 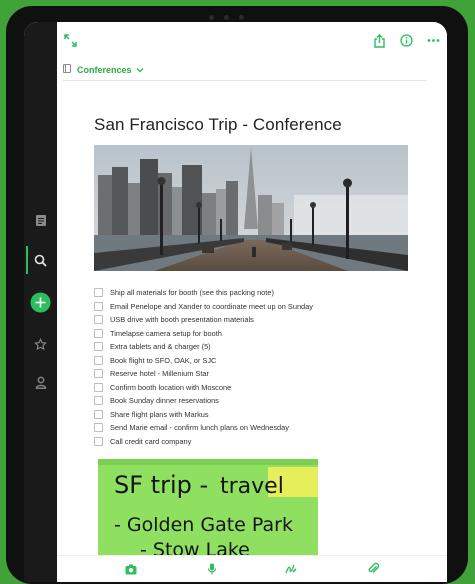 What do you see at coordinates (159, 373) in the screenshot?
I see `todo-text: Reserve hotel - Millenium Star` at bounding box center [159, 373].